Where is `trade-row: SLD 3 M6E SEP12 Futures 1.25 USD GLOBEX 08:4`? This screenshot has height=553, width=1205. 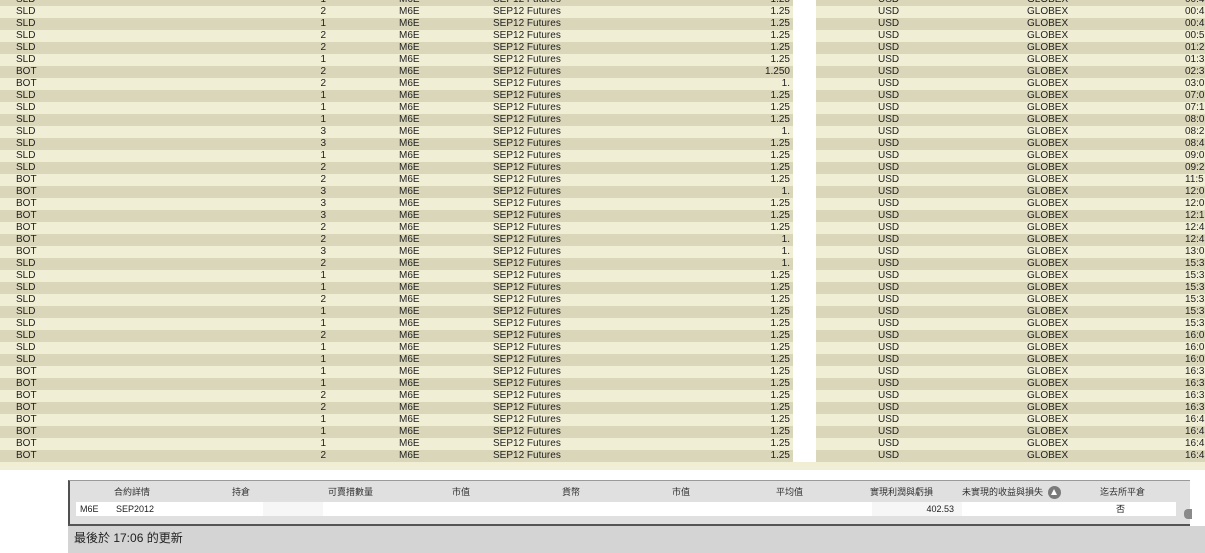
trade-row: SLD 3 M6E SEP12 Futures 1.25 USD GLOBEX 08:4 is located at coordinates (602, 144).